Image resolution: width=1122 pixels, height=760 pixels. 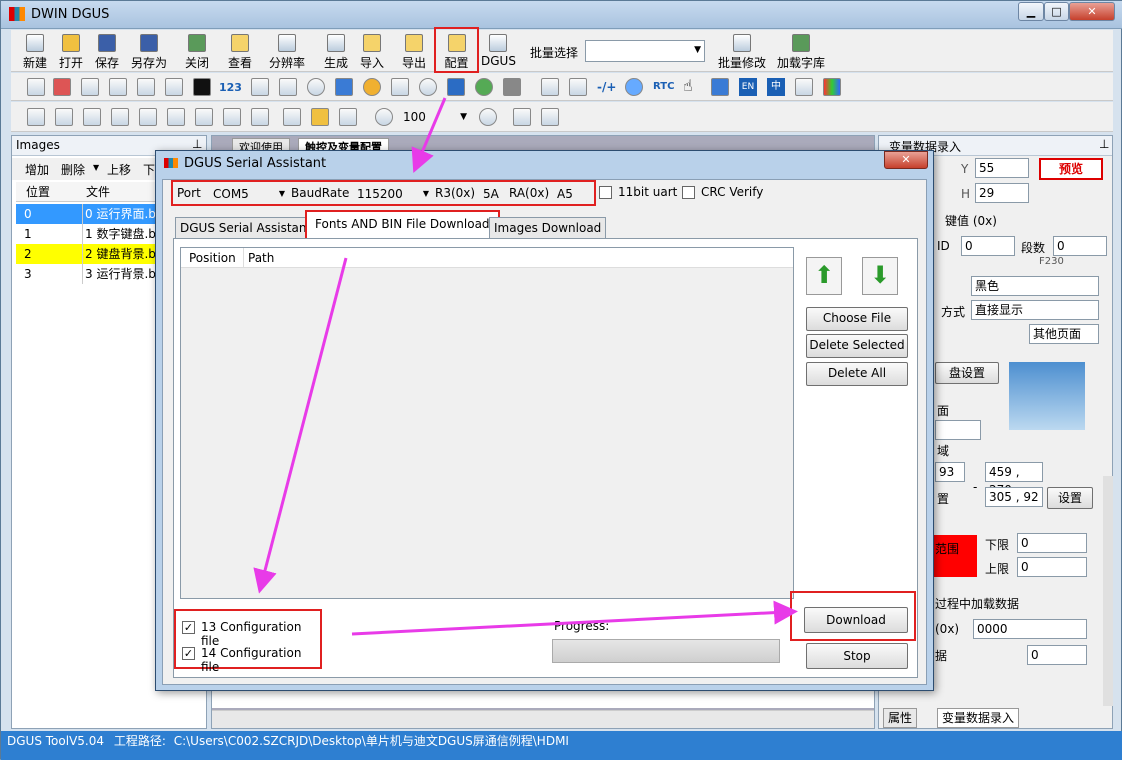 What do you see at coordinates (512, 87) in the screenshot?
I see `qr-code-icon` at bounding box center [512, 87].